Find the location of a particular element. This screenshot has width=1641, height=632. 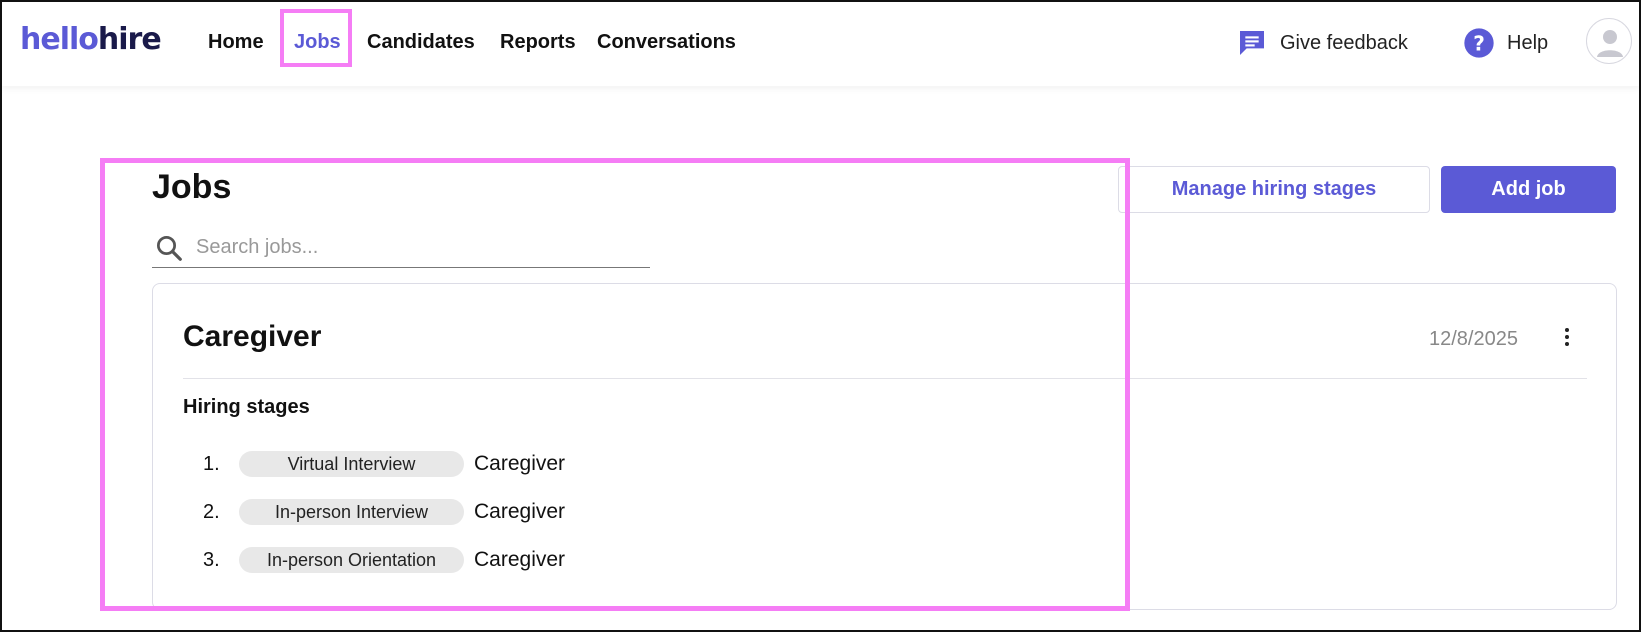

user-avatar-icon is located at coordinates (1609, 41).